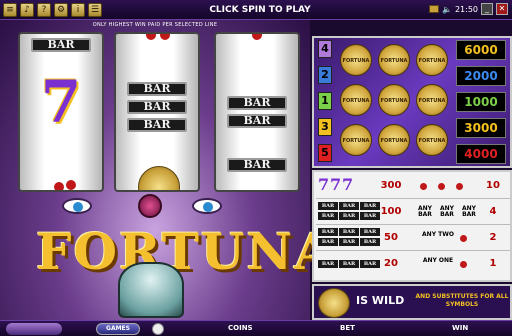 Image resolution: width=512 pixels, height=336 pixels. Describe the element at coordinates (413, 264) in the screenshot. I see `paytable-row: BAR BAR BAR 20 ANY ONE 1` at that location.